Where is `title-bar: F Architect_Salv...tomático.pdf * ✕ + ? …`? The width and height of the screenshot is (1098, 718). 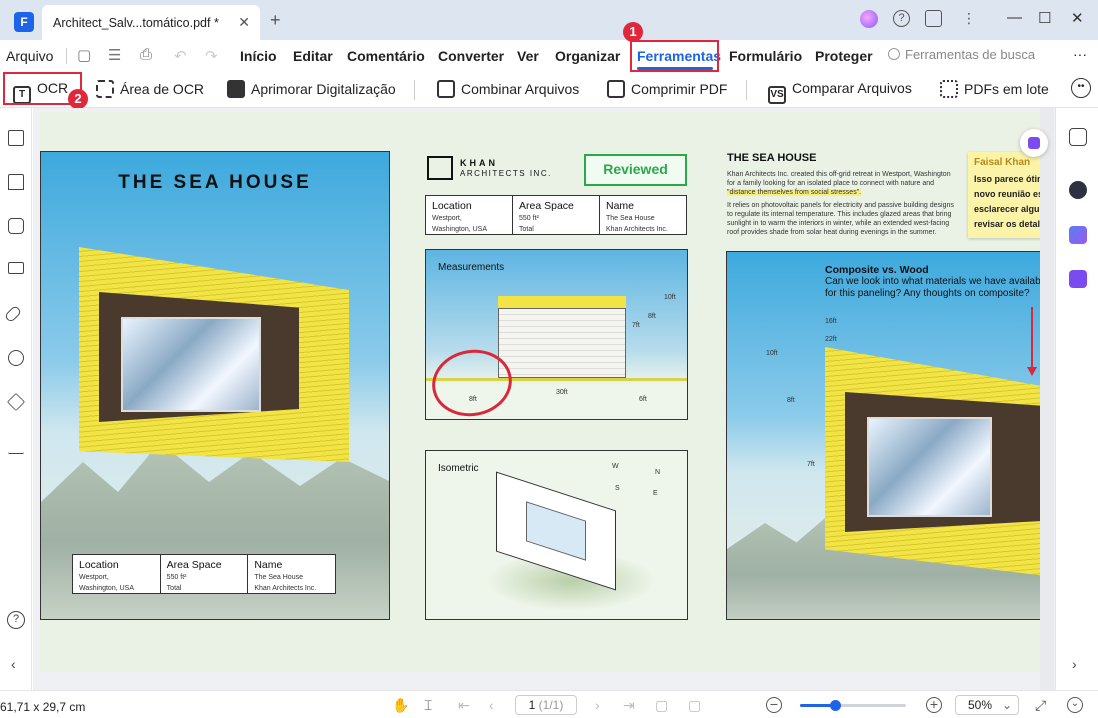 title-bar: F Architect_Salv...tomático.pdf * ✕ + ? … is located at coordinates (549, 20).